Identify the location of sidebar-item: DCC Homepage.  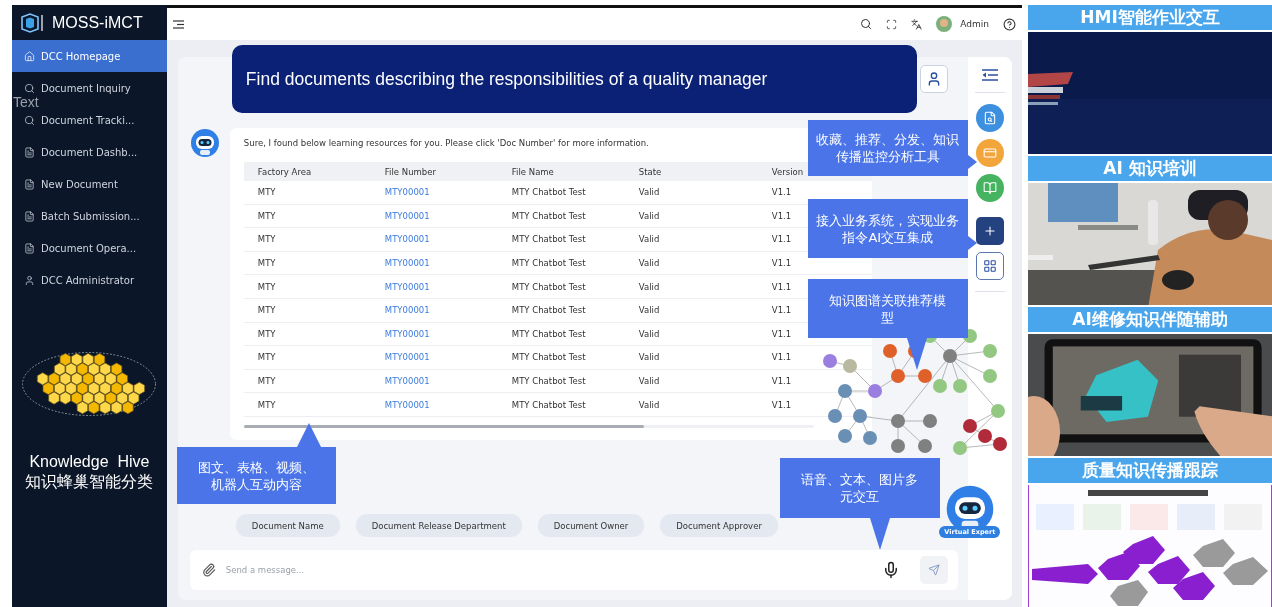
(89, 56).